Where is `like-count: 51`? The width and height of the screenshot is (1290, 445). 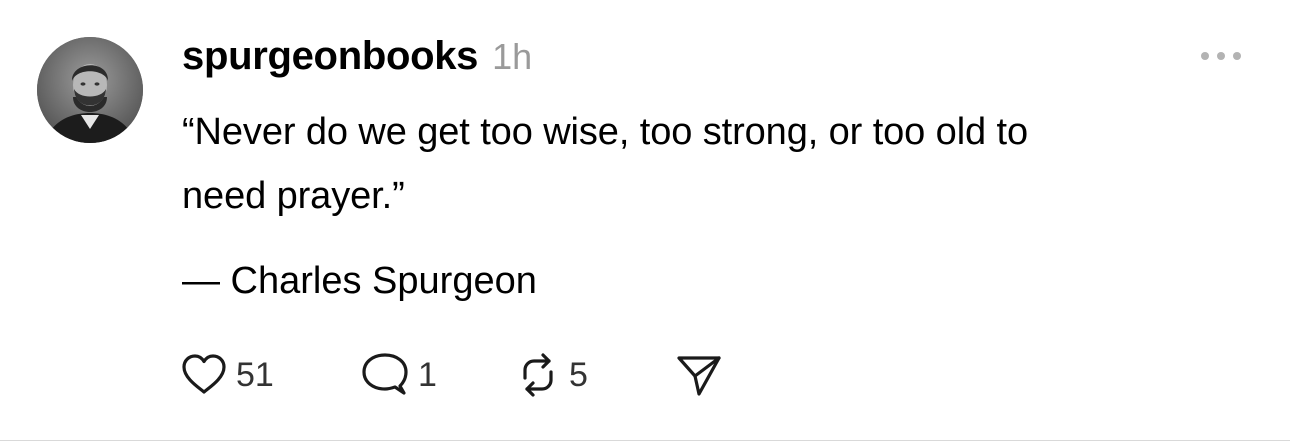
like-count: 51 is located at coordinates (255, 374).